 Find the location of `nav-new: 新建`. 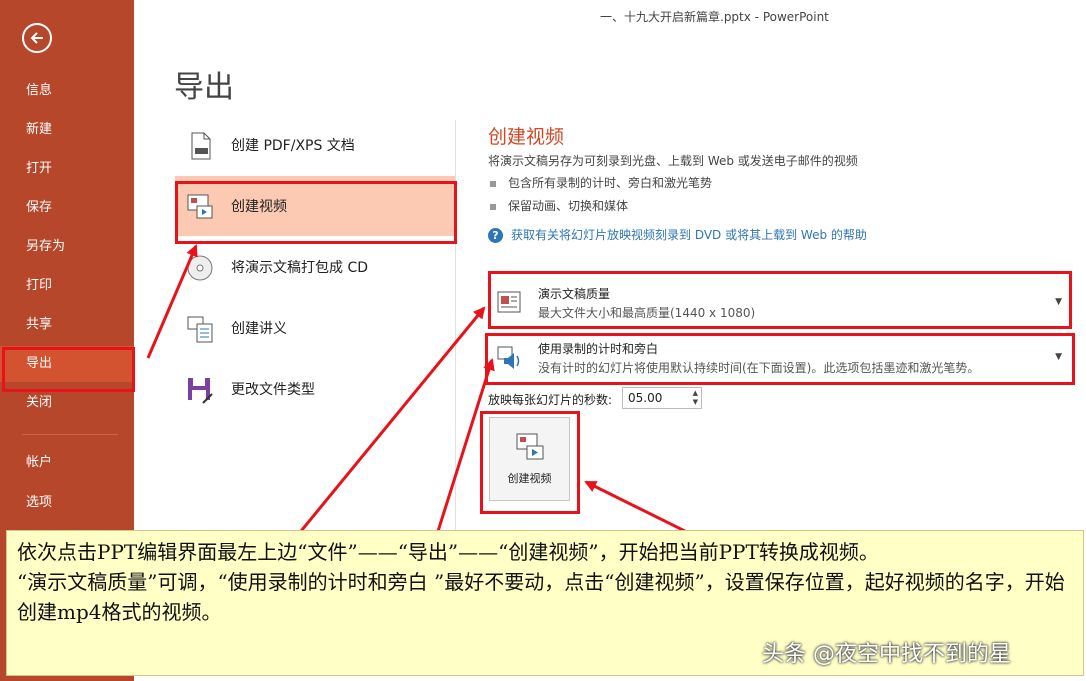

nav-new: 新建 is located at coordinates (67, 130).